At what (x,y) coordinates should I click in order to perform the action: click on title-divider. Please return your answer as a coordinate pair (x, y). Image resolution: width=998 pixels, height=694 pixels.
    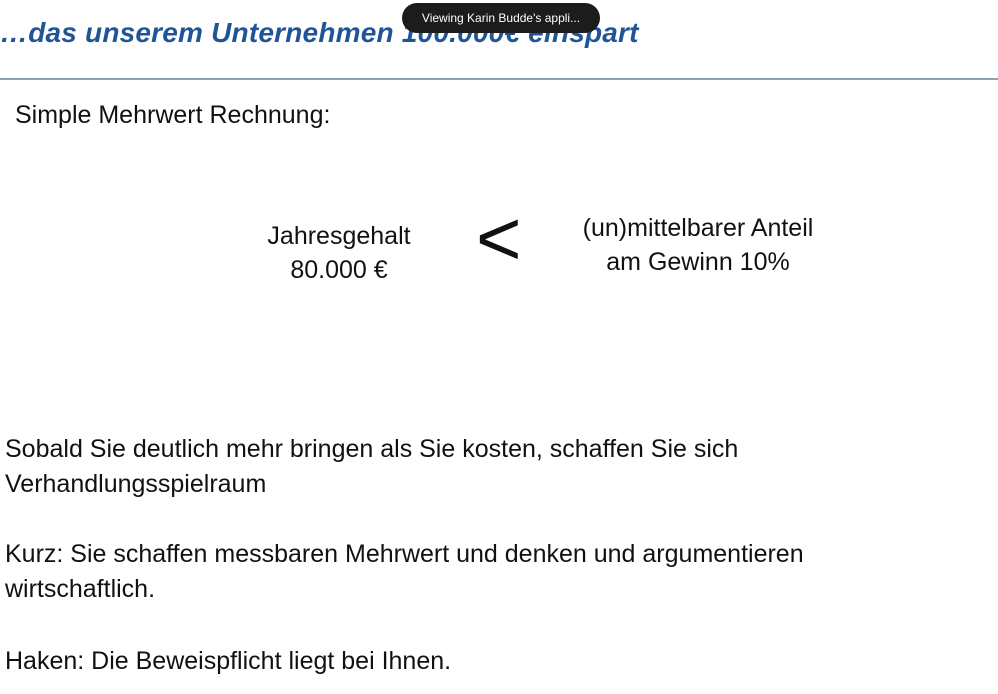
    Looking at the image, I should click on (499, 79).